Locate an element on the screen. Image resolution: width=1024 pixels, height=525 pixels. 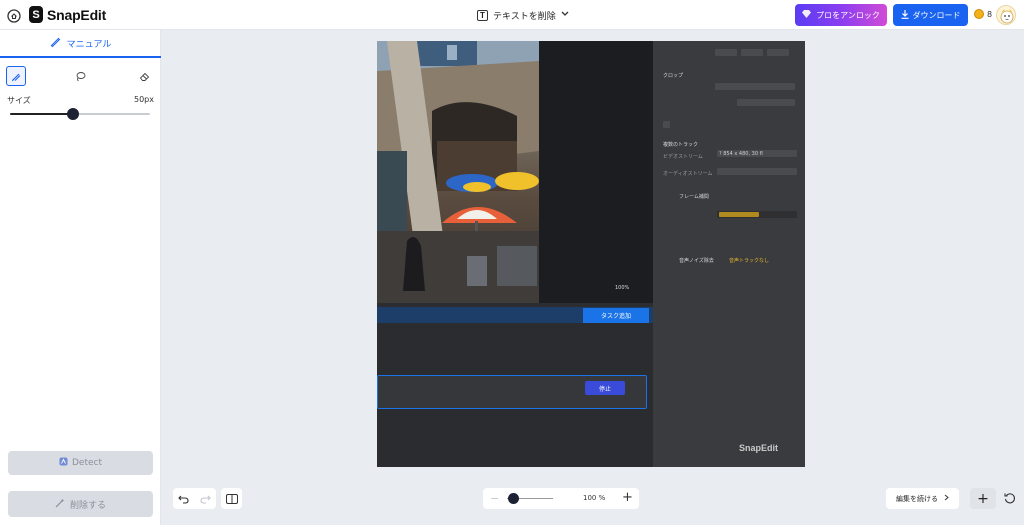
zoom-slider-thumb is located at coordinates (513, 498).